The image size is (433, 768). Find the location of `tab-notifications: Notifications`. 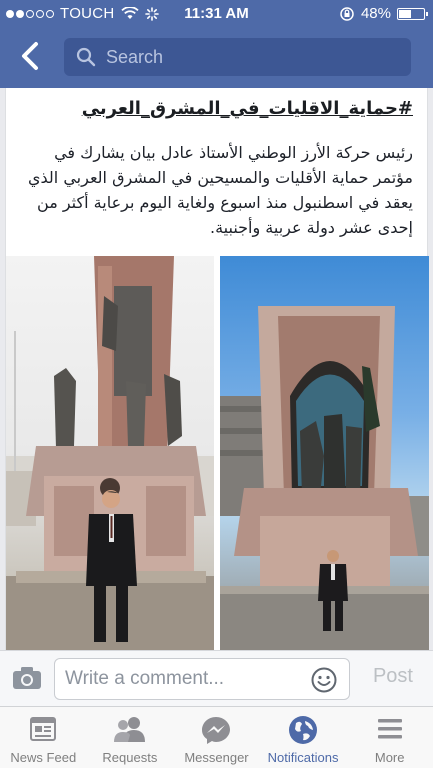

tab-notifications: Notifications is located at coordinates (303, 737).